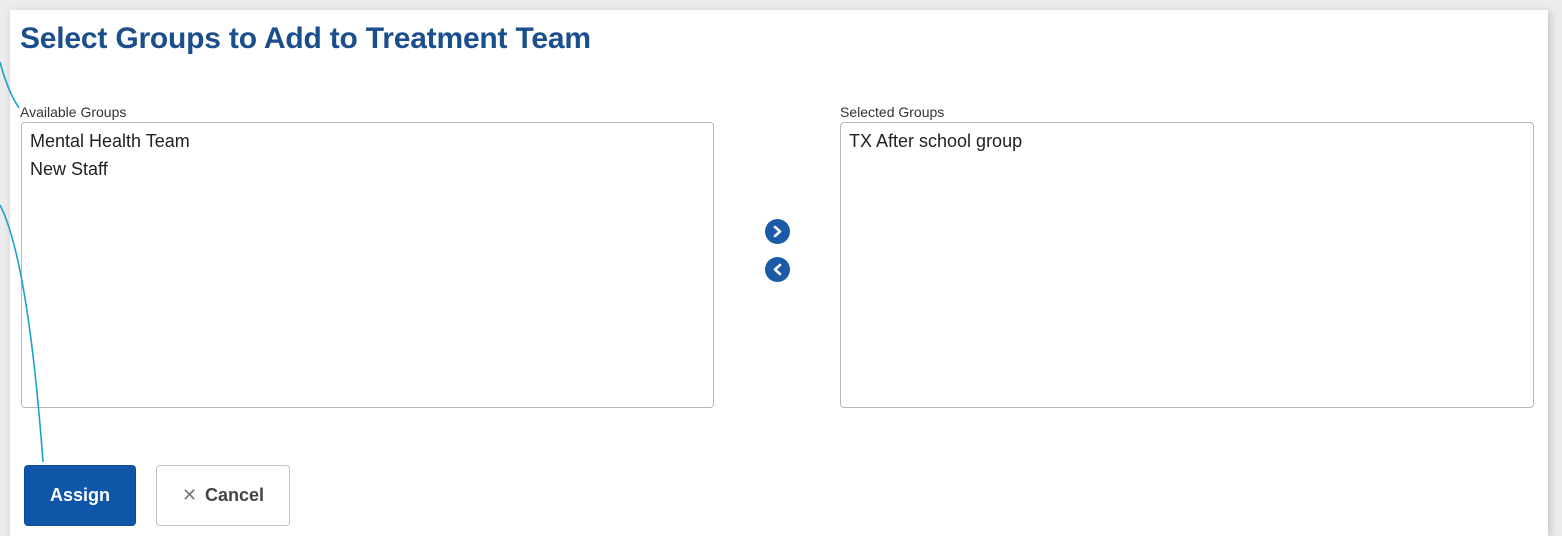 The width and height of the screenshot is (1562, 536). What do you see at coordinates (367, 141) in the screenshot?
I see `list-item-mental-health-team: Mental Health Team` at bounding box center [367, 141].